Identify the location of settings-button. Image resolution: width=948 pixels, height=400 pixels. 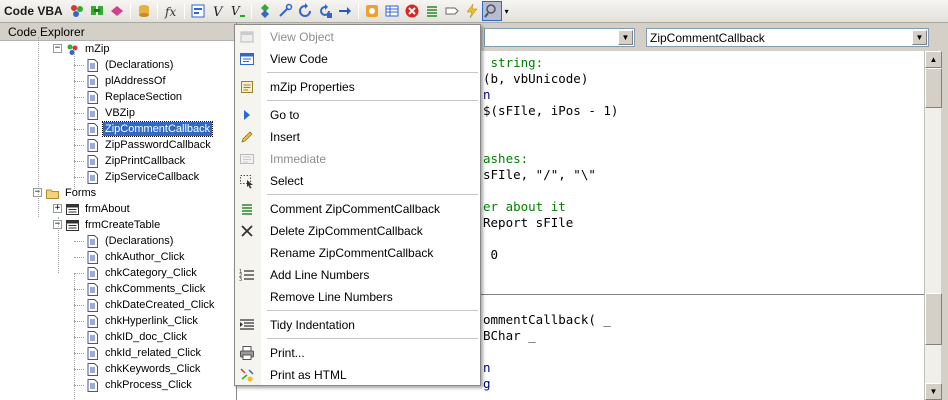
(372, 11).